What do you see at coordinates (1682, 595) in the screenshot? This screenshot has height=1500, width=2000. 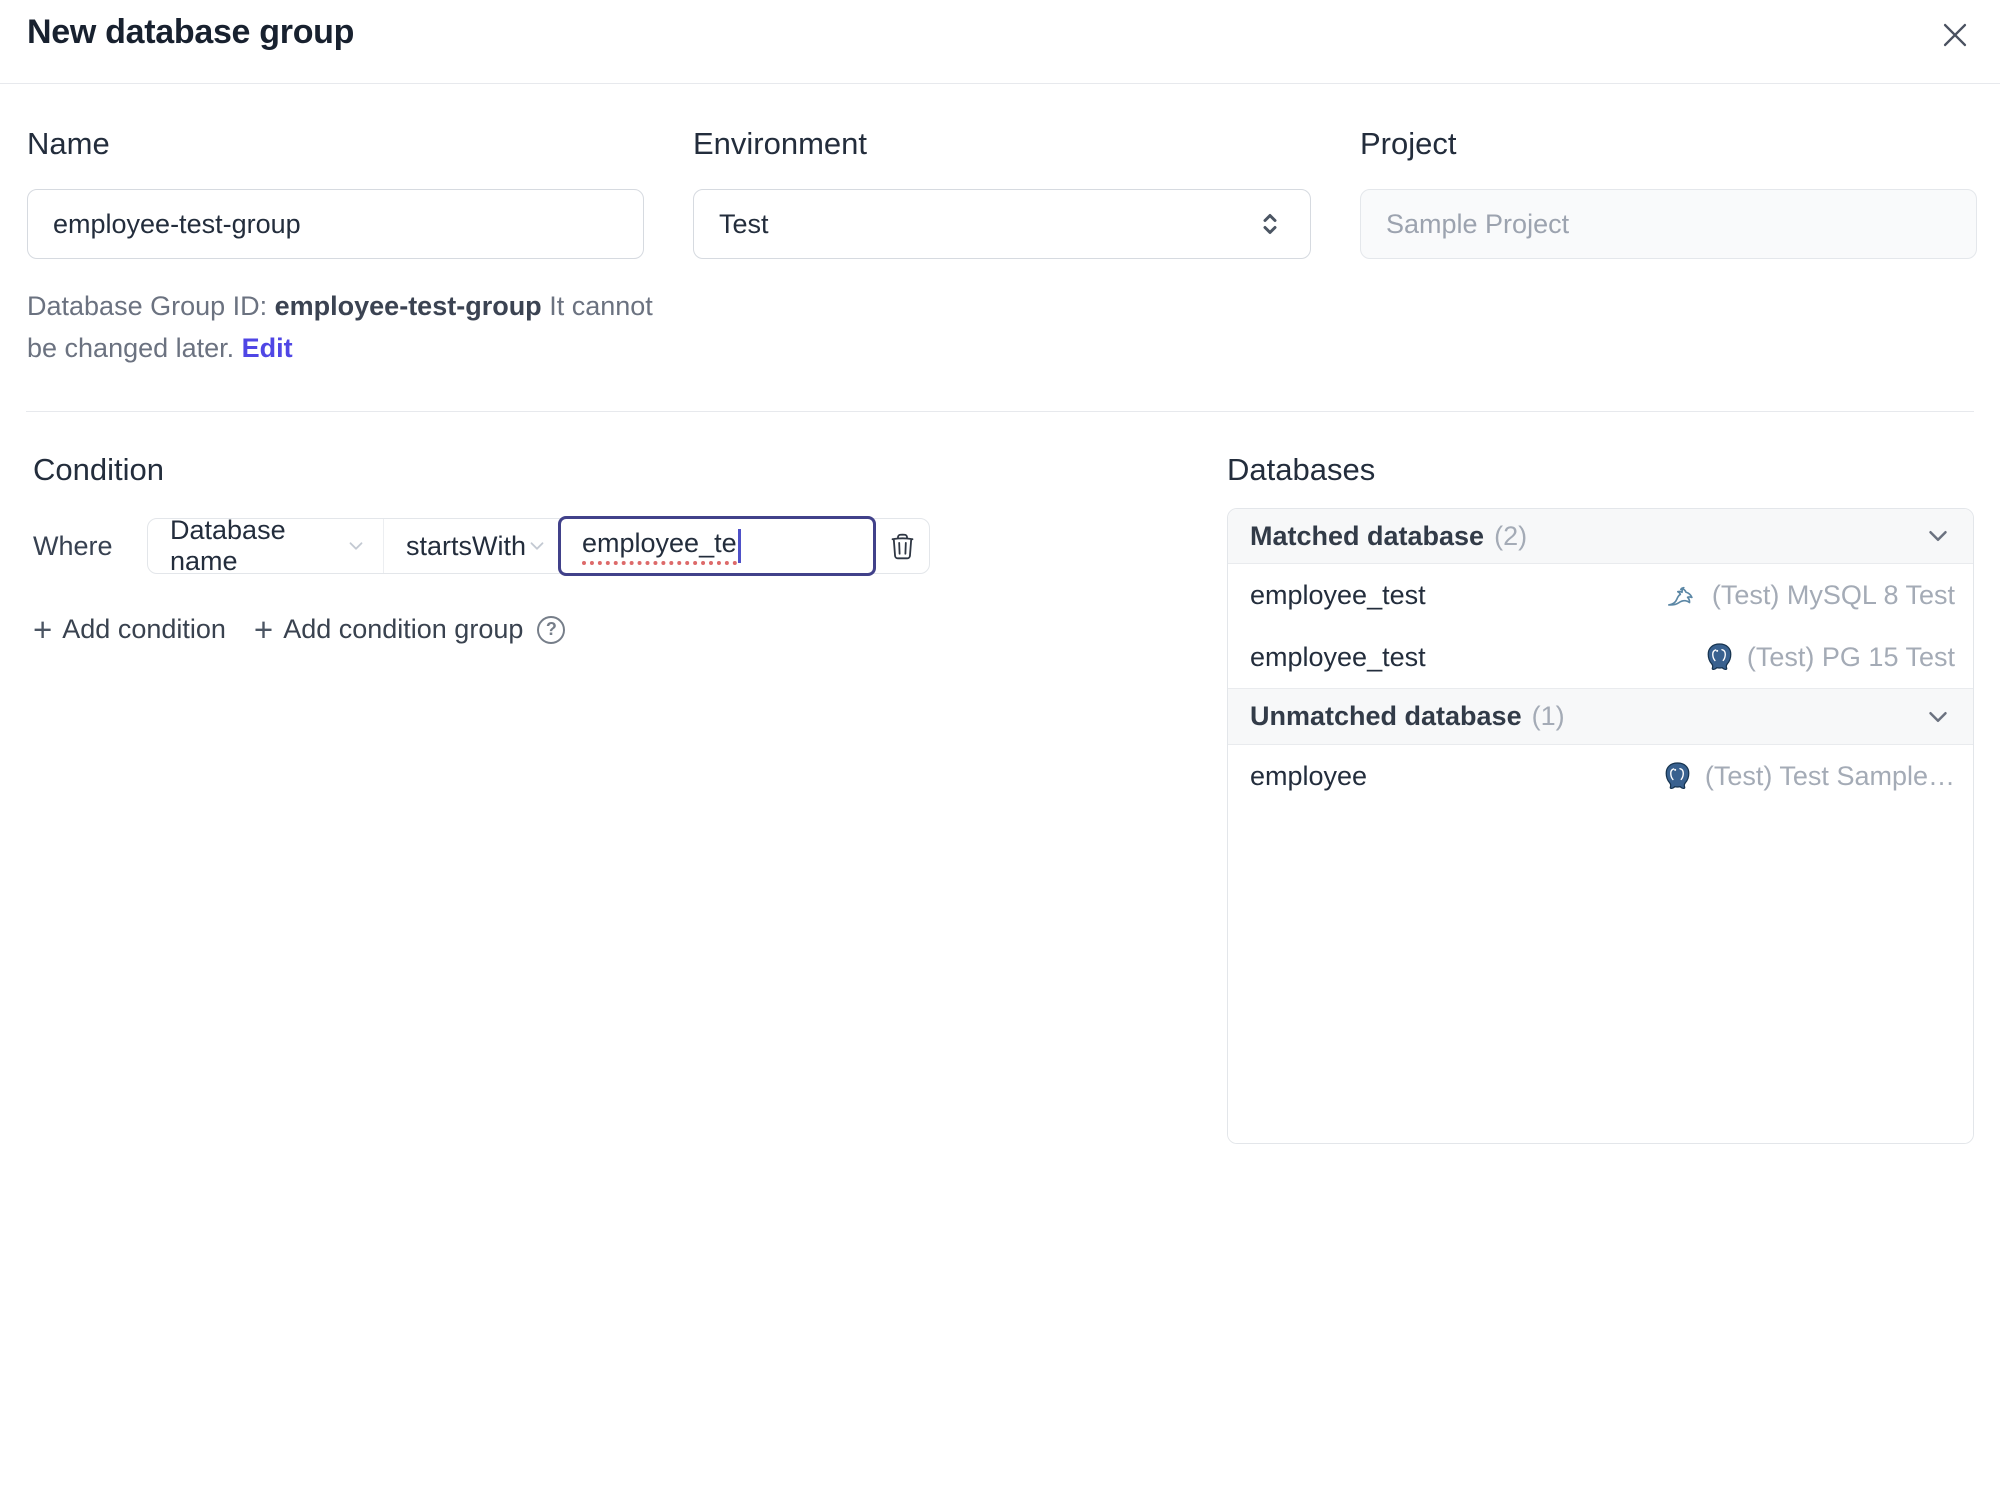 I see `mysql-icon` at bounding box center [1682, 595].